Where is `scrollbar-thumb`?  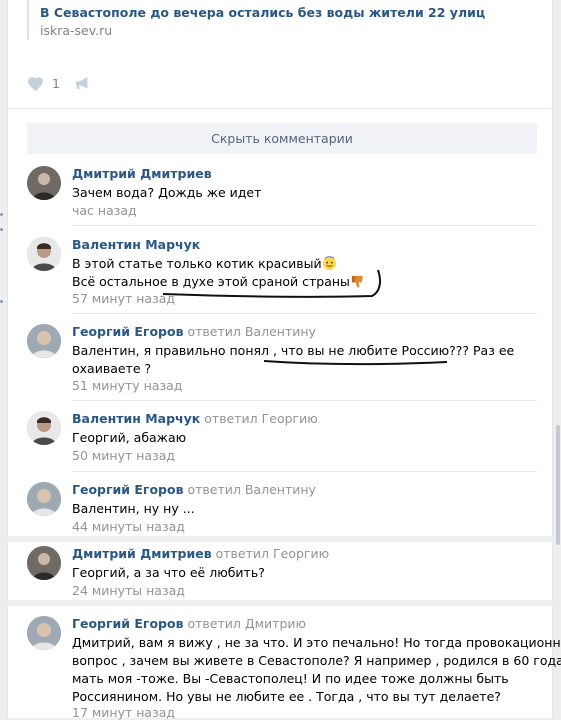
scrollbar-thumb is located at coordinates (558, 485).